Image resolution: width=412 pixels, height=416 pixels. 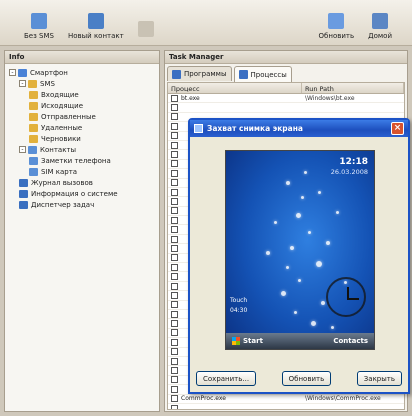 What do you see at coordinates (58, 149) in the screenshot?
I see `tree-item-label: Контакты` at bounding box center [58, 149].